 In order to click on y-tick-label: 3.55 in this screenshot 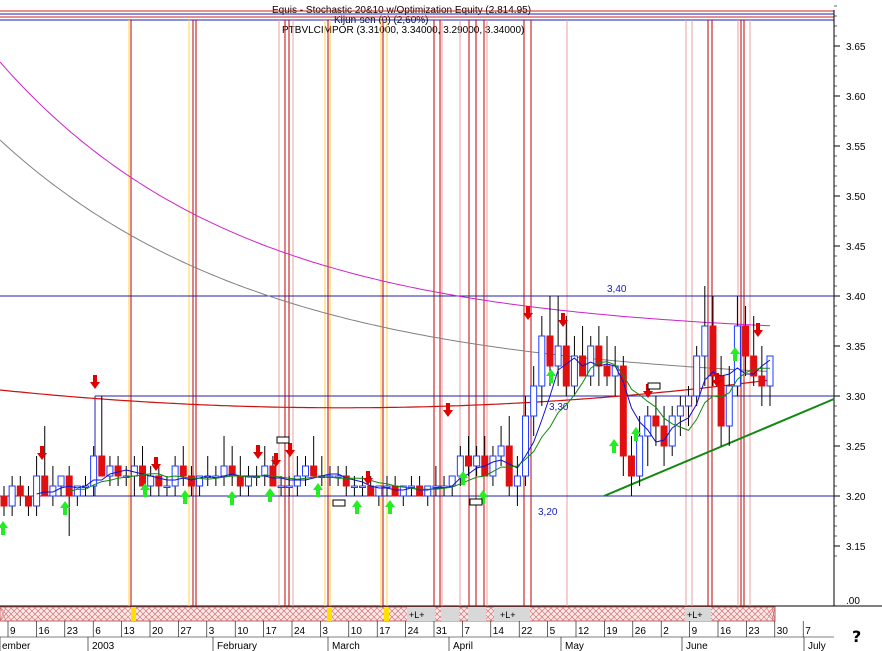, I will do `click(856, 147)`.